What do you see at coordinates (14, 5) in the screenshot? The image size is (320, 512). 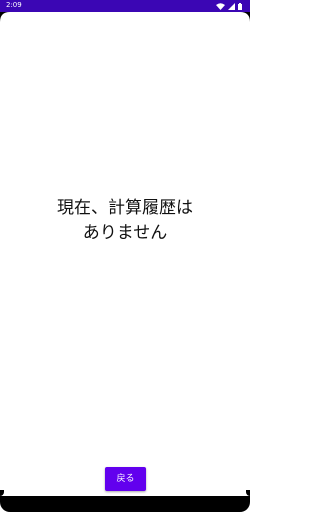 I see `status-time: 2:09` at bounding box center [14, 5].